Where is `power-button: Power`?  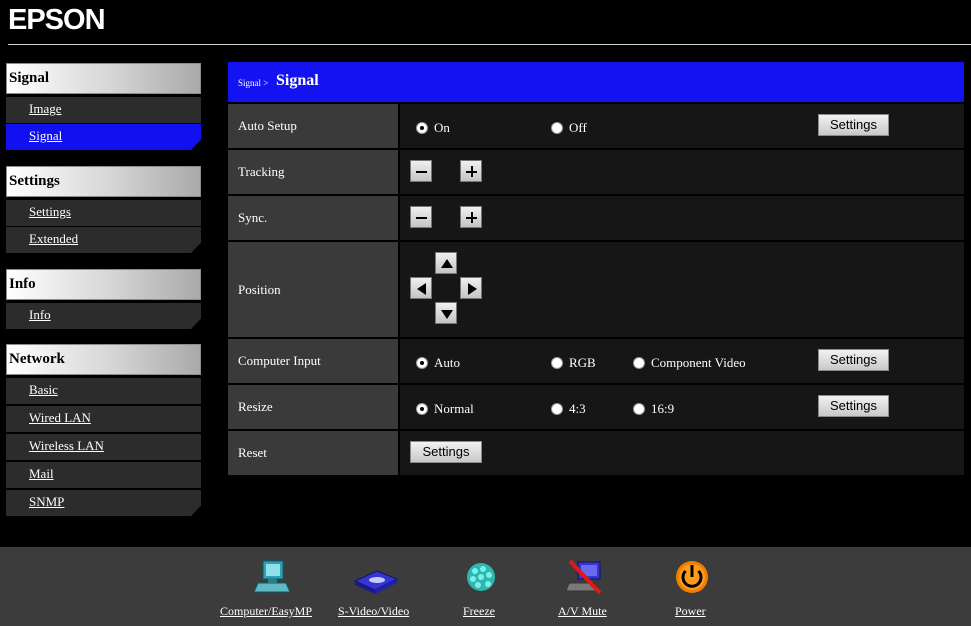 power-button: Power is located at coordinates (692, 586).